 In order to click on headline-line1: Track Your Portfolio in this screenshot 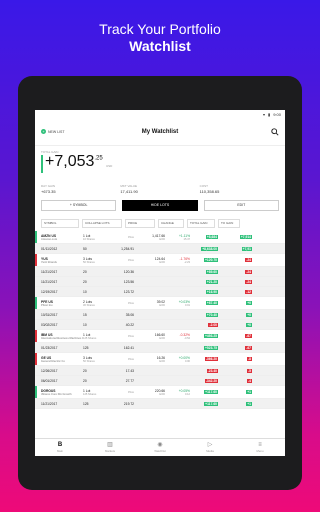, I will do `click(160, 29)`.